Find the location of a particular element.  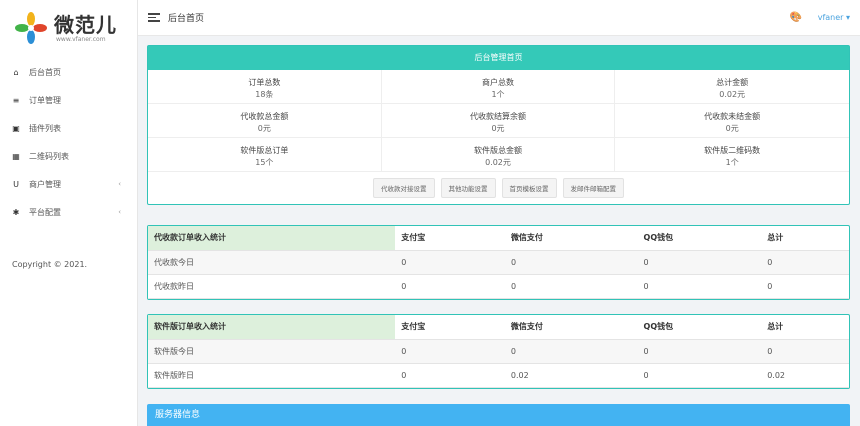

brand-title: 微范儿 is located at coordinates (85, 24).